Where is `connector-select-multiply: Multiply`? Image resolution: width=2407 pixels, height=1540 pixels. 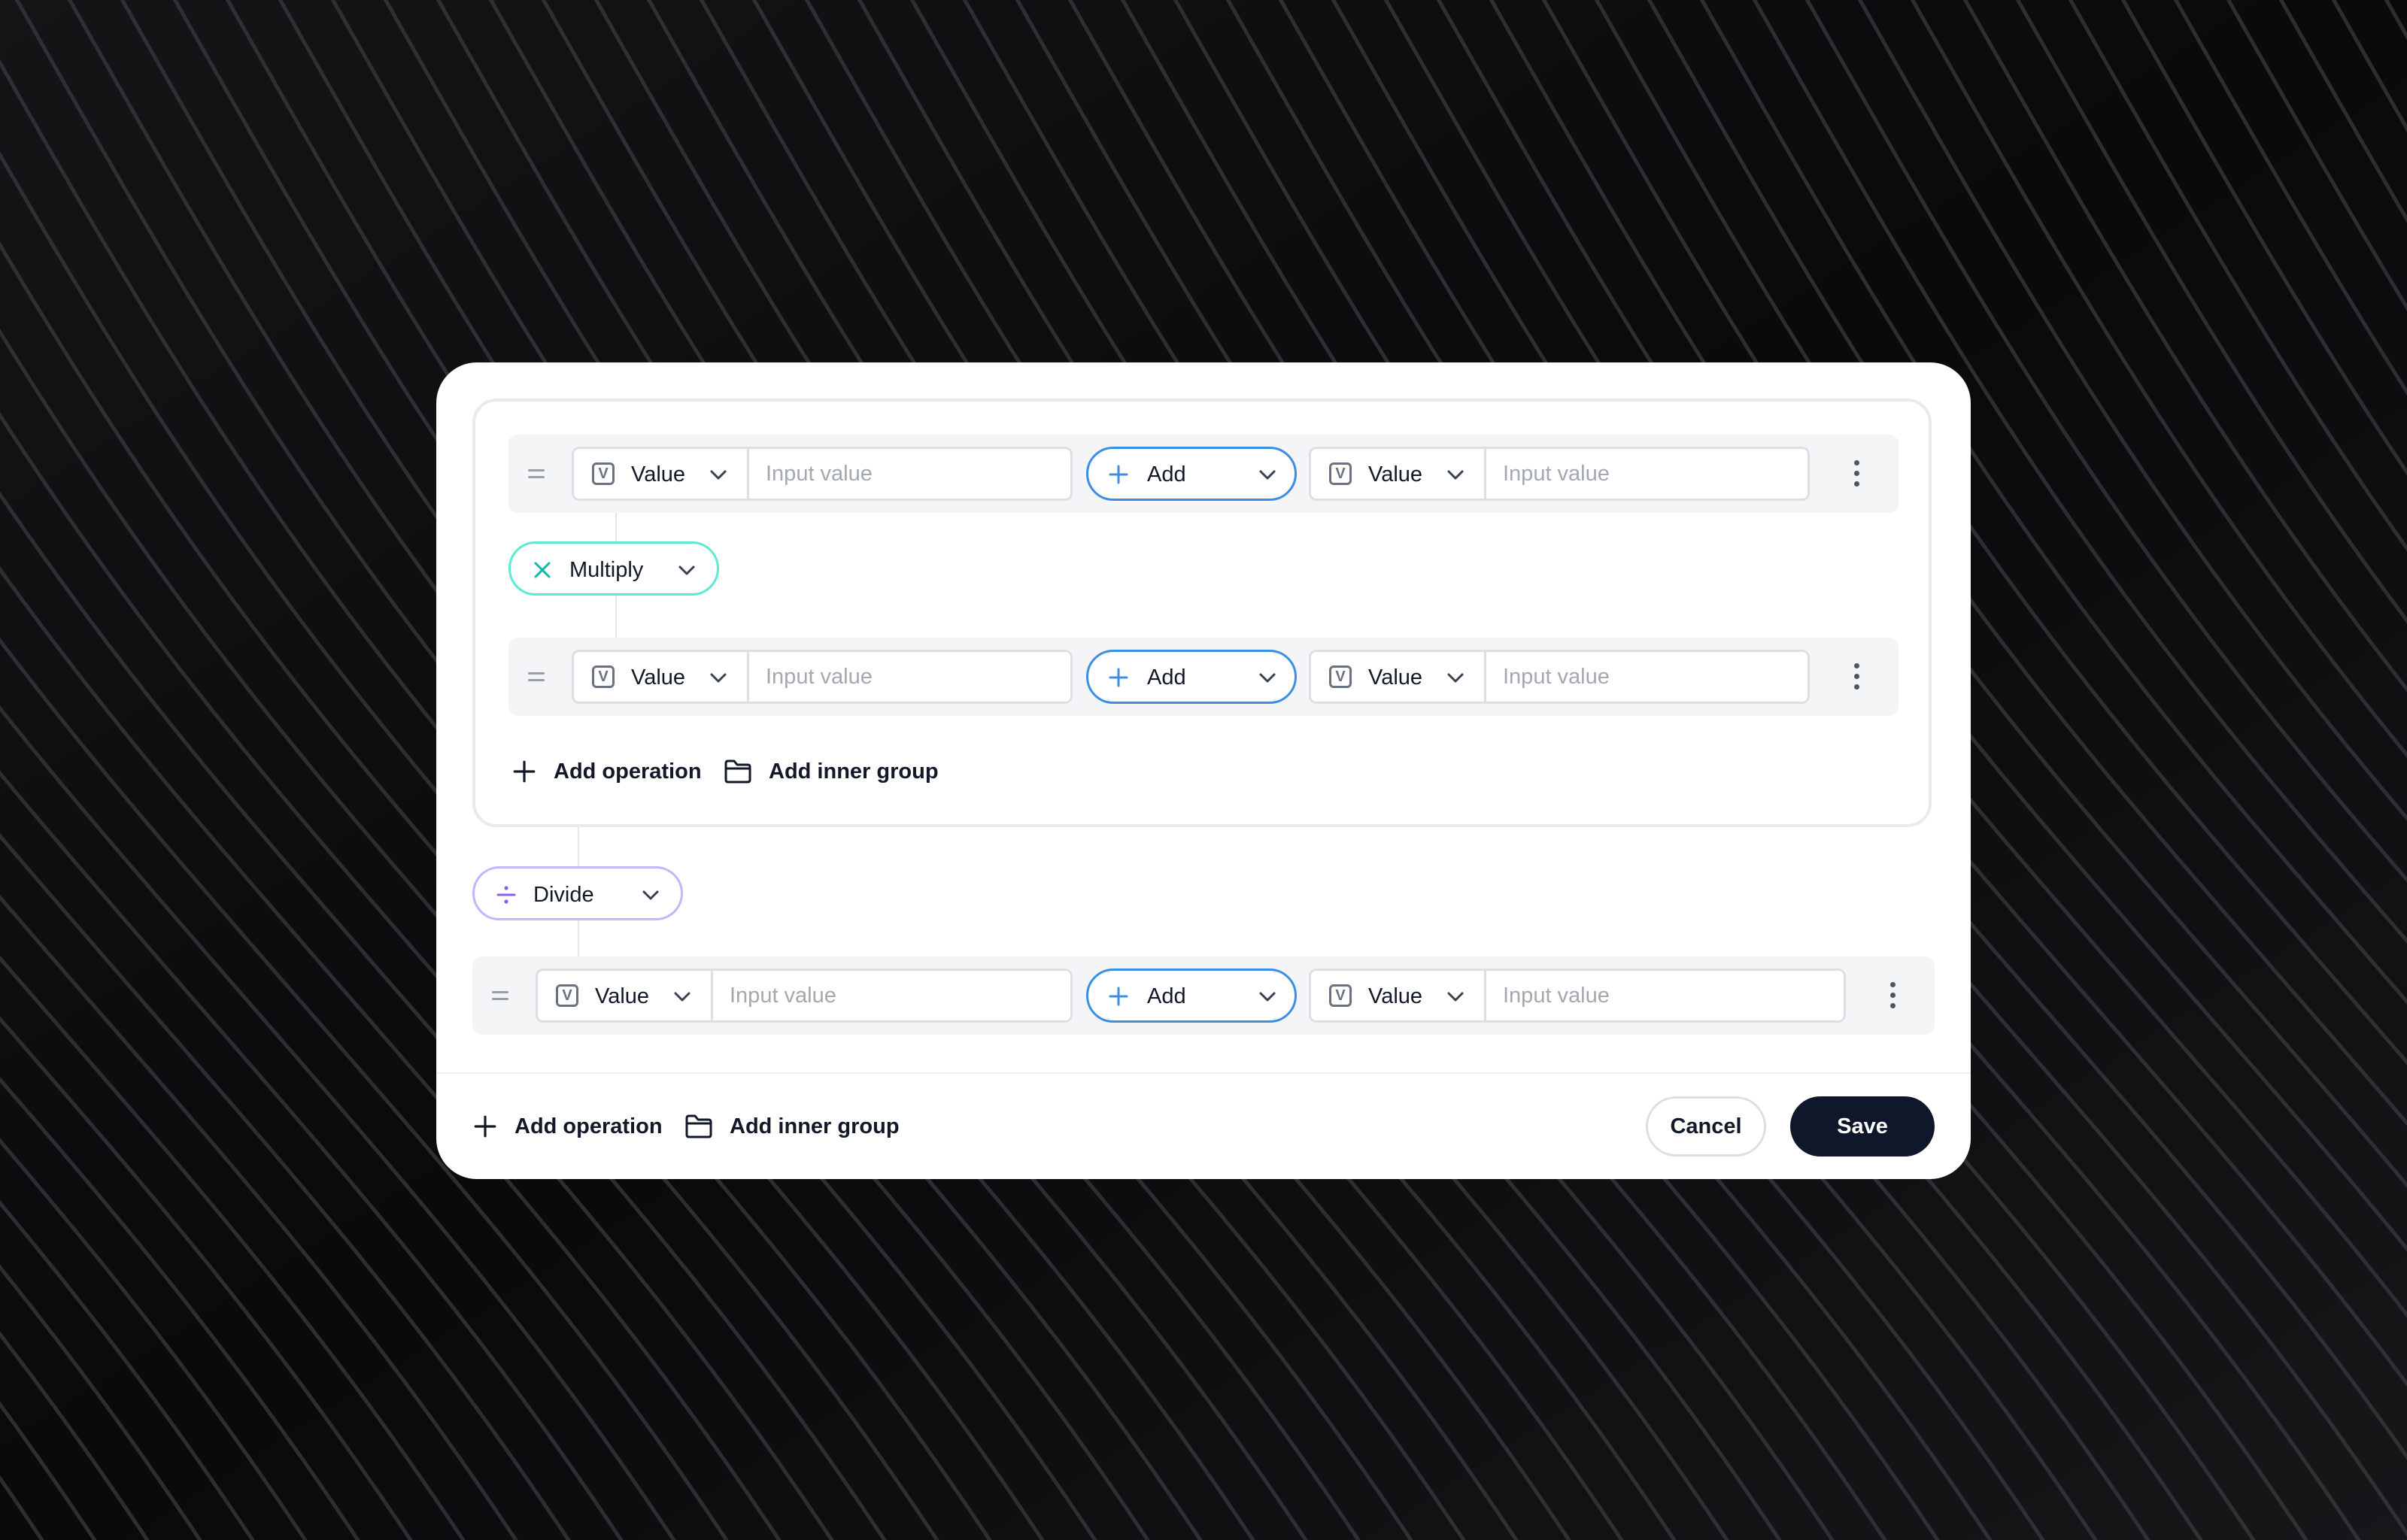
connector-select-multiply: Multiply is located at coordinates (613, 568).